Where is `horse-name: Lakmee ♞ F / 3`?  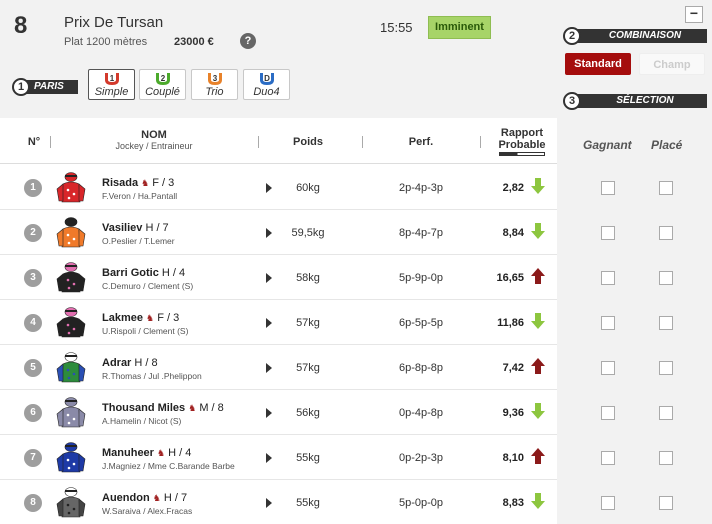 horse-name: Lakmee ♞ F / 3 is located at coordinates (140, 318).